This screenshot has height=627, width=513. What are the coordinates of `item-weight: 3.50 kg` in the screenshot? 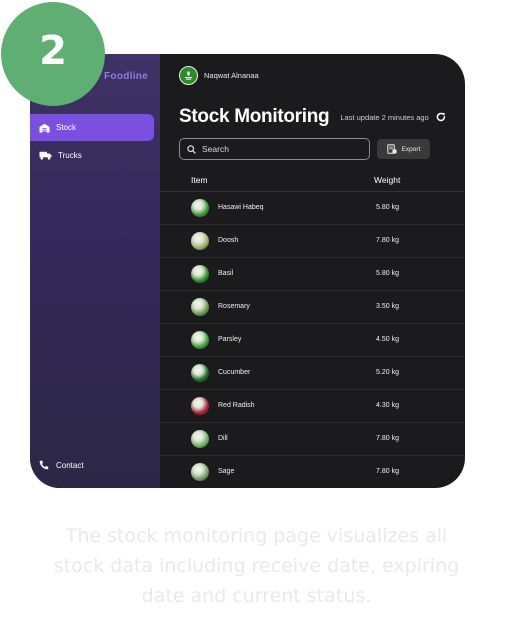 It's located at (387, 306).